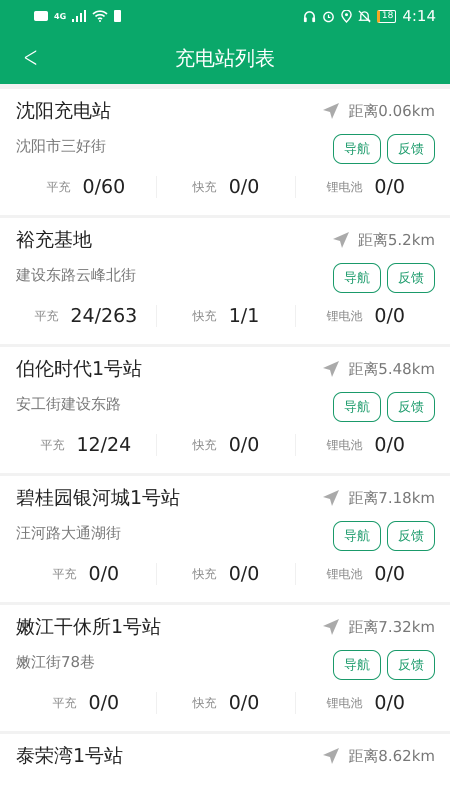 The width and height of the screenshot is (450, 800). I want to click on back-button: <, so click(30, 57).